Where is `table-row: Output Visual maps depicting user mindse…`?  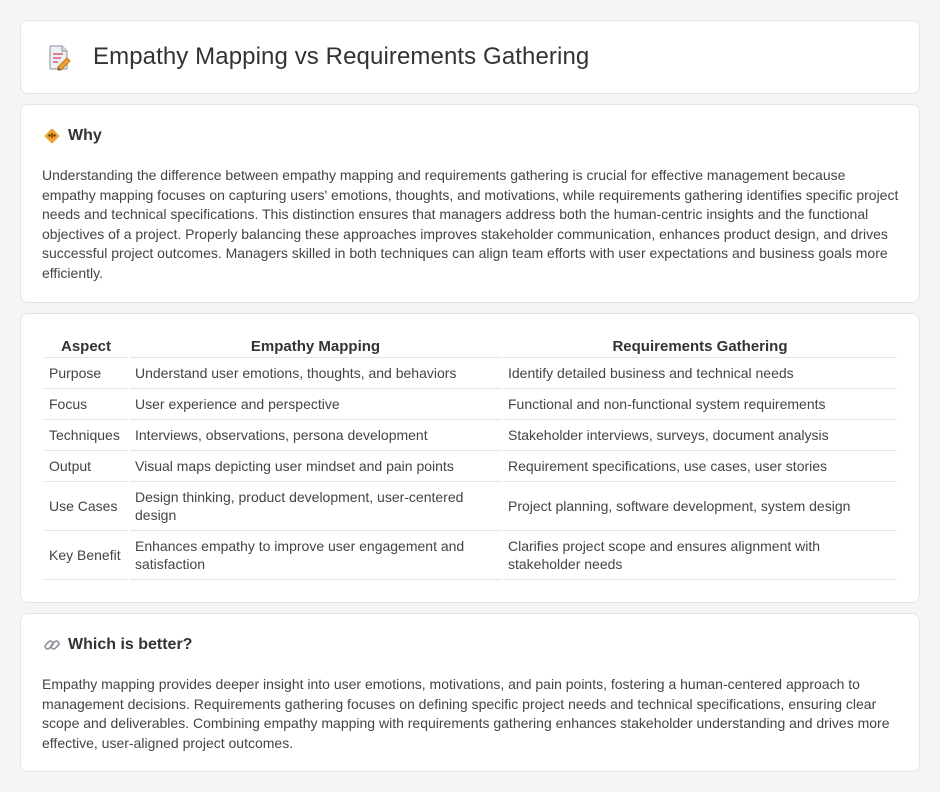 table-row: Output Visual maps depicting user mindse… is located at coordinates (470, 466).